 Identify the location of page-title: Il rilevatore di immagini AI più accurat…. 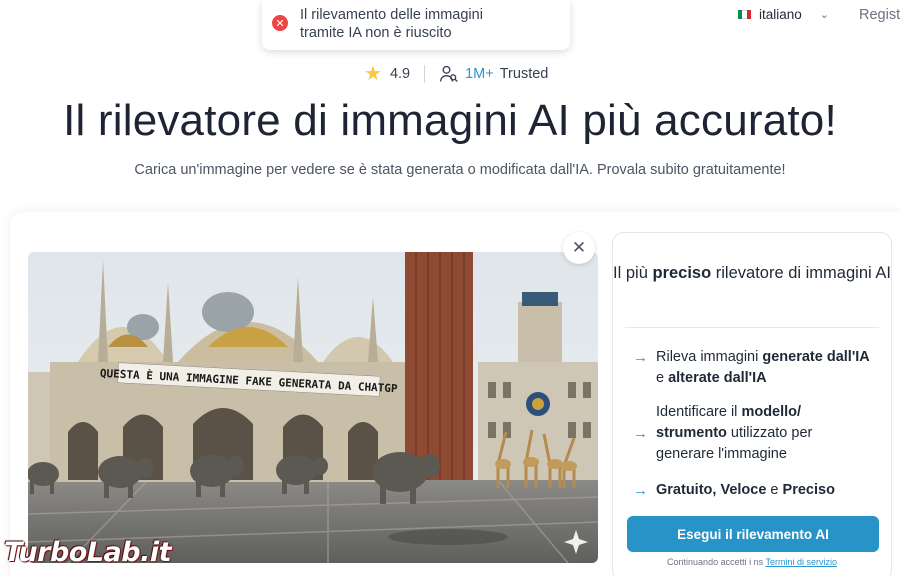
(450, 120).